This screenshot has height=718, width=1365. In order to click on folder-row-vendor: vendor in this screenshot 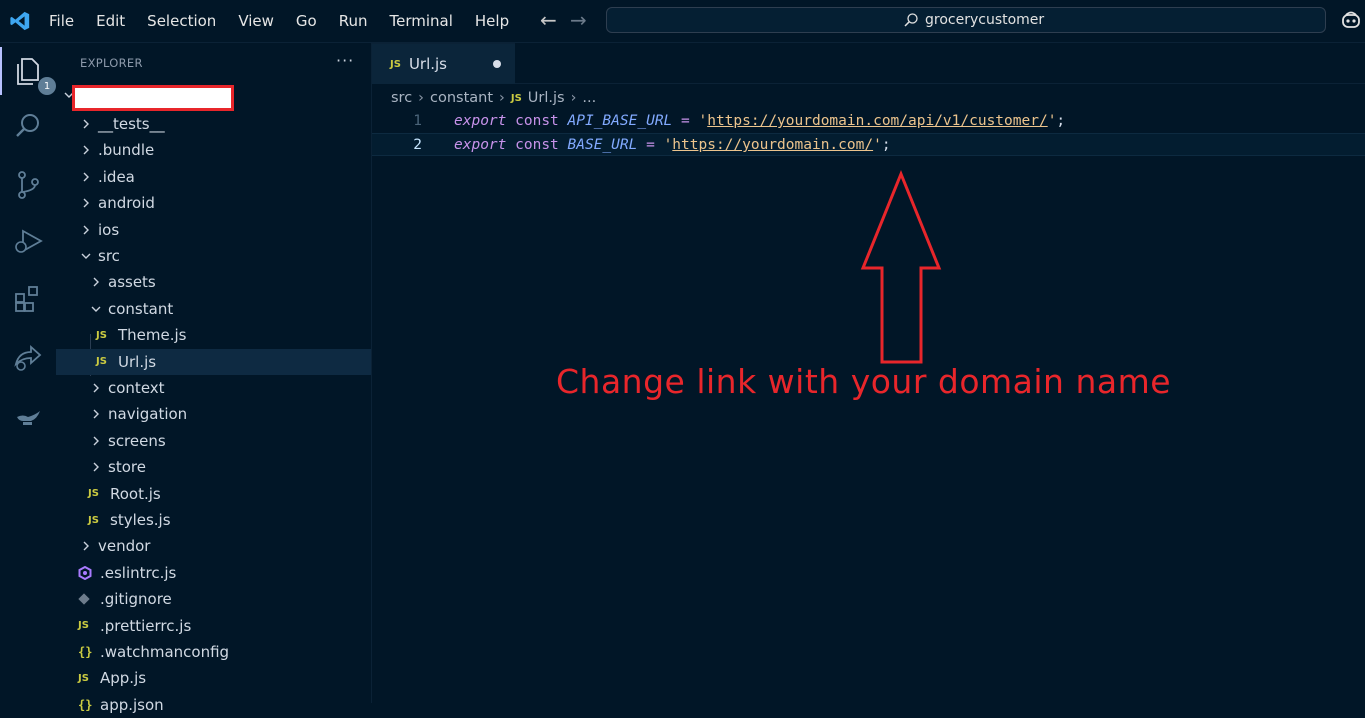, I will do `click(213, 546)`.